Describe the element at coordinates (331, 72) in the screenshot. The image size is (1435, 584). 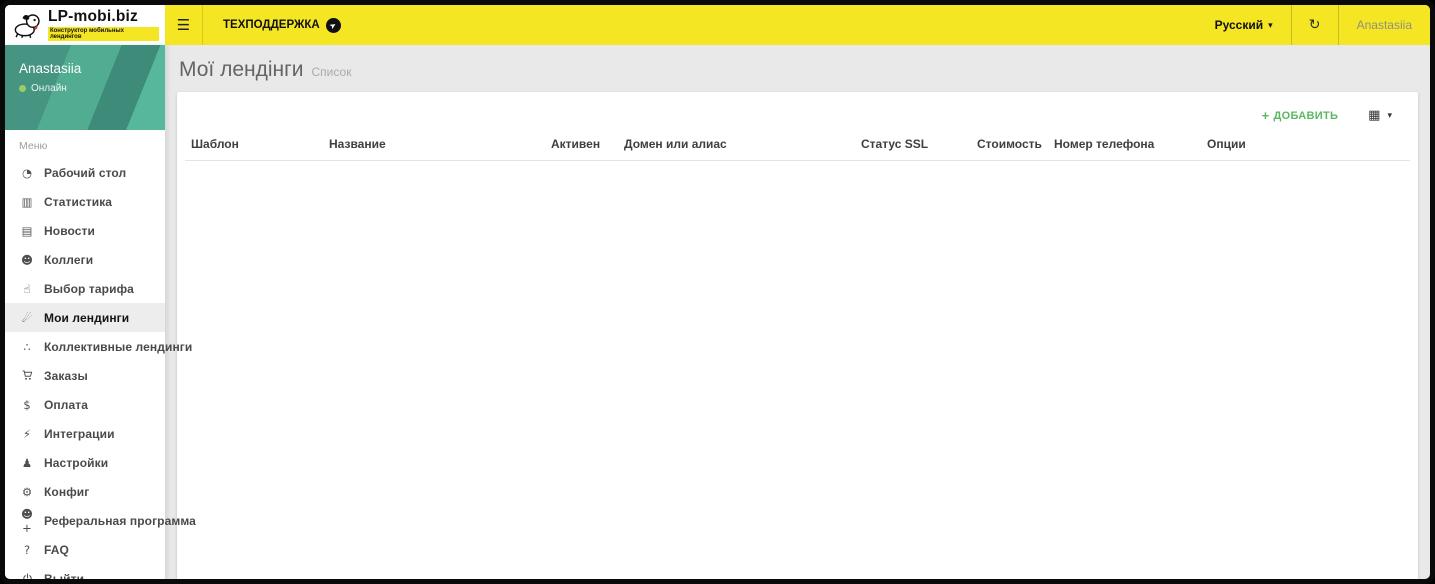
I see `page-subtitle: Список` at that location.